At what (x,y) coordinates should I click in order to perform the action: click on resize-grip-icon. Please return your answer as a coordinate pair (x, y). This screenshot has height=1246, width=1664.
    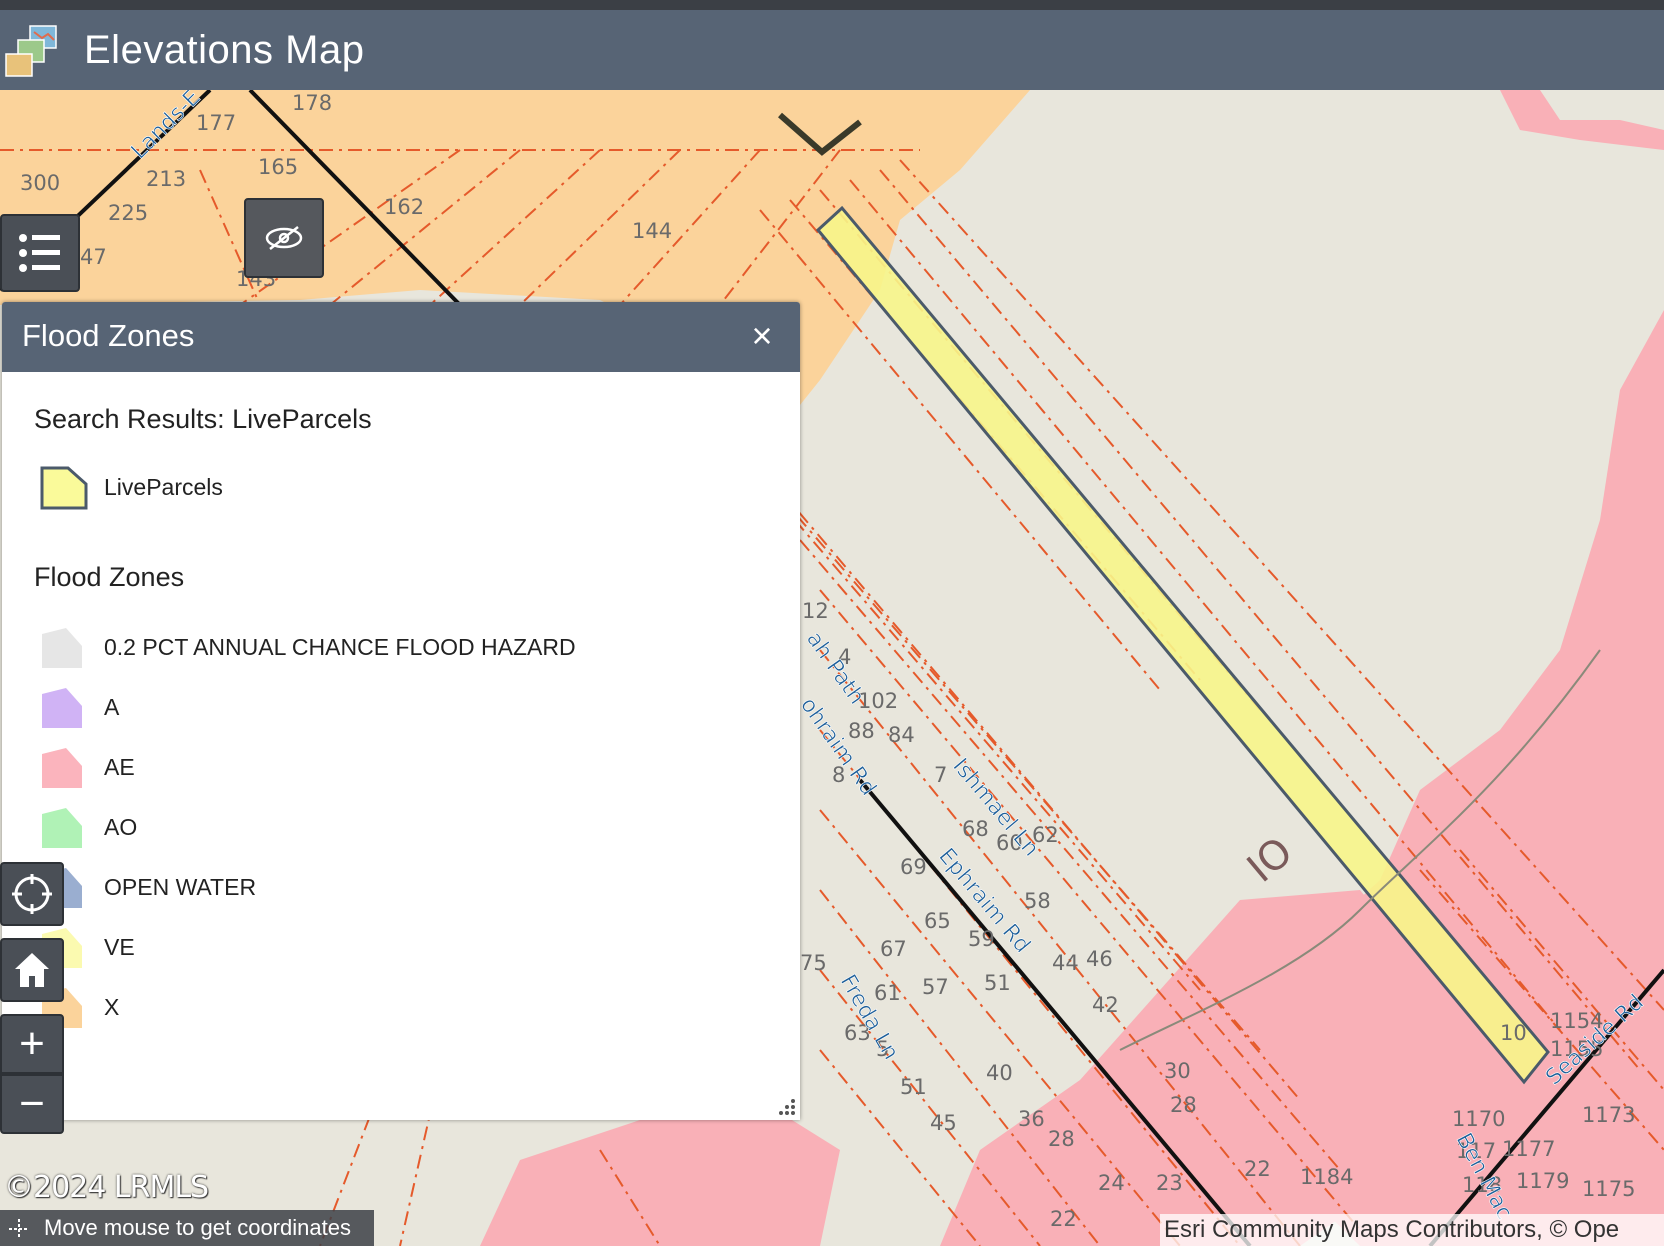
    Looking at the image, I should click on (786, 1106).